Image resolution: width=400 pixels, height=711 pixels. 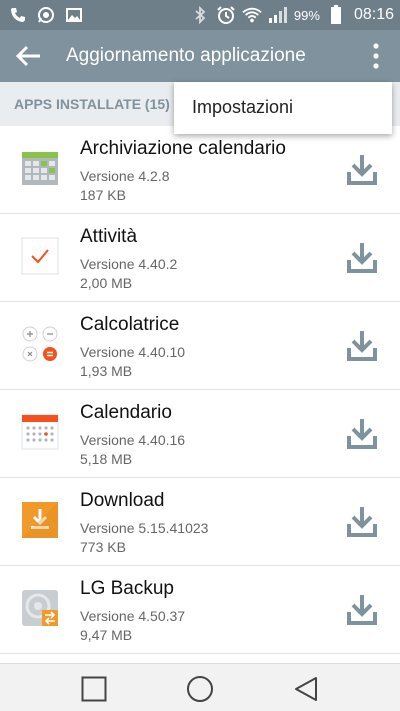 I want to click on arrow-left-icon, so click(x=28, y=56).